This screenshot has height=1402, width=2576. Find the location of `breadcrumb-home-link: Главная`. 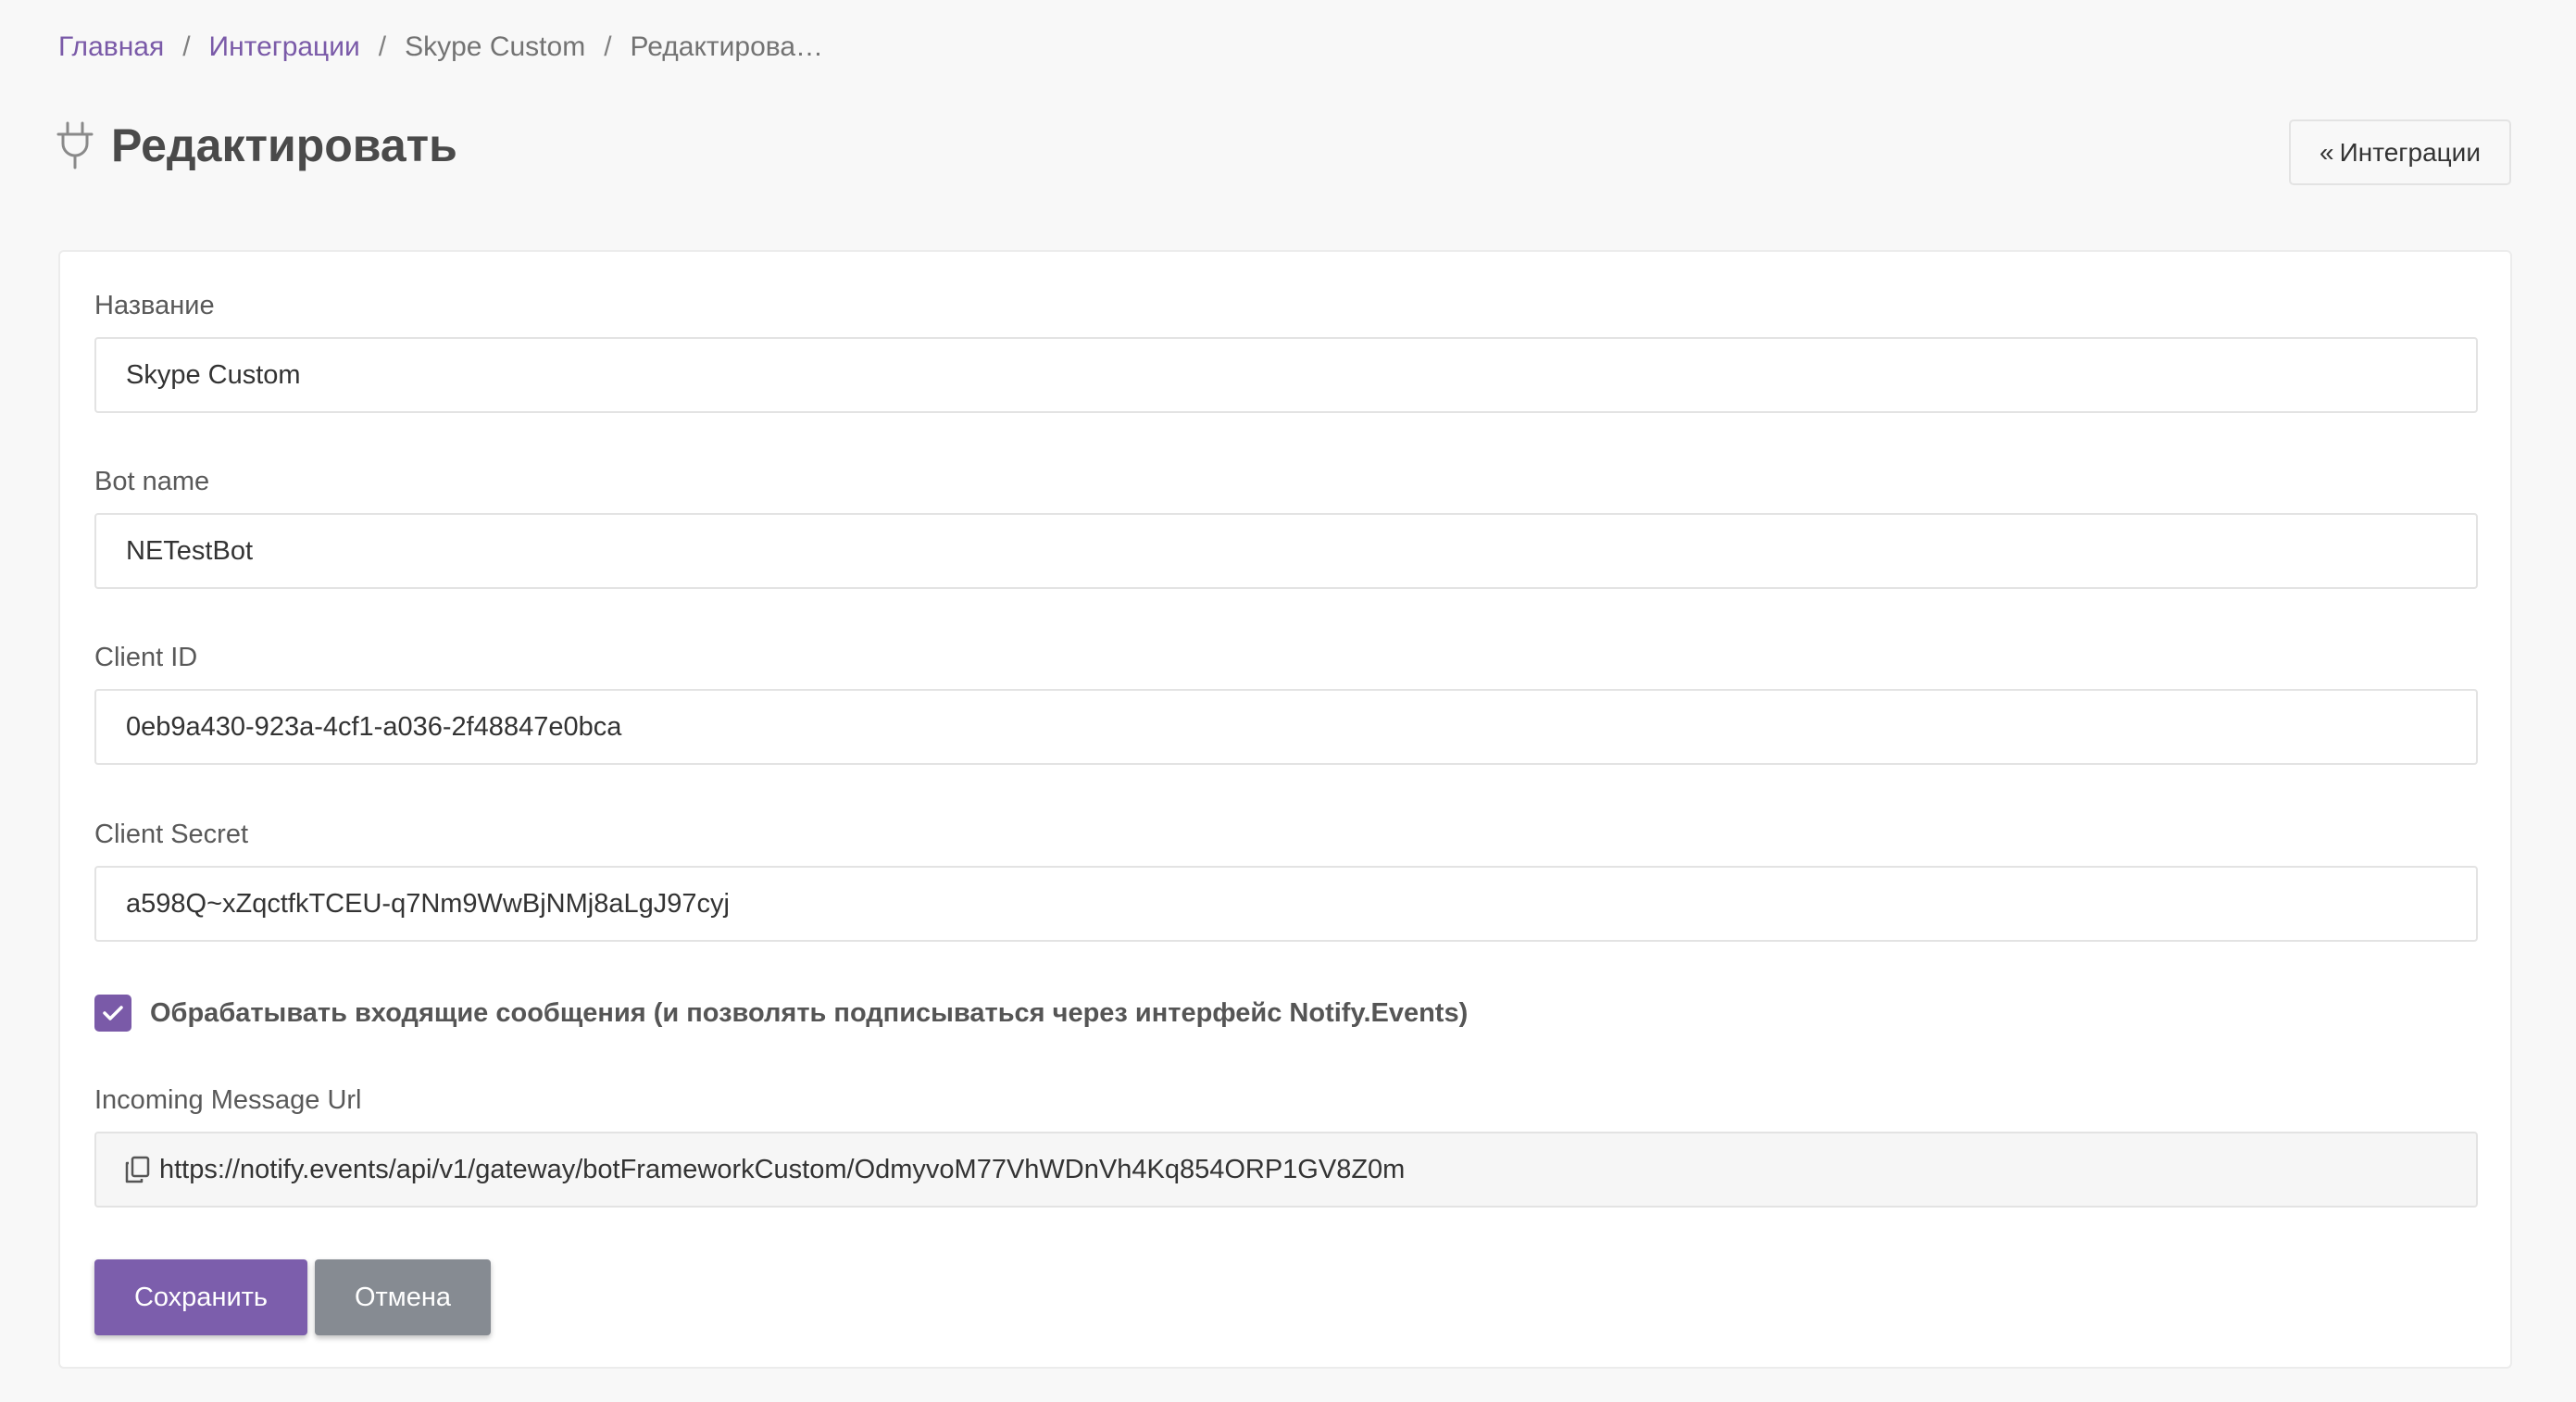

breadcrumb-home-link: Главная is located at coordinates (111, 47).